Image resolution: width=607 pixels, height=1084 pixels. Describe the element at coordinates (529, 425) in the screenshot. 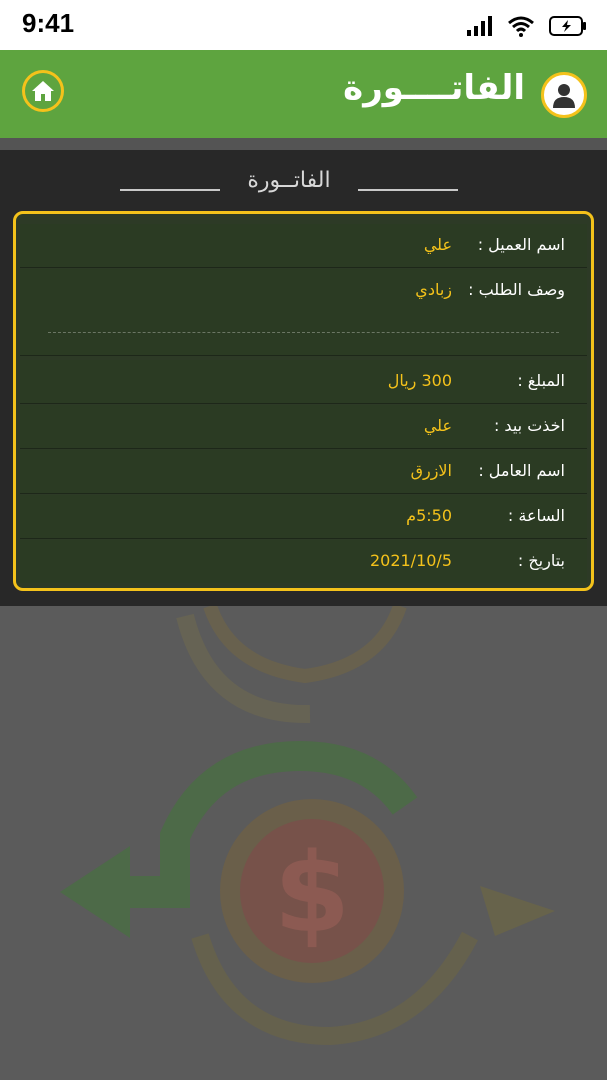

I see `label-taken-by: اخذت بيد :` at that location.